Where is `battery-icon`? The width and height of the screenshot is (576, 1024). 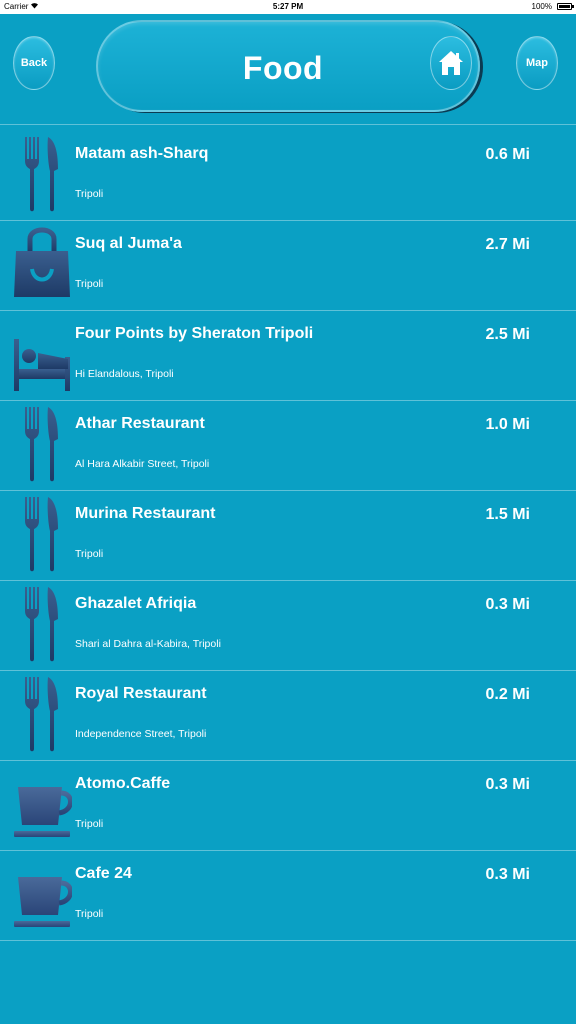 battery-icon is located at coordinates (564, 6).